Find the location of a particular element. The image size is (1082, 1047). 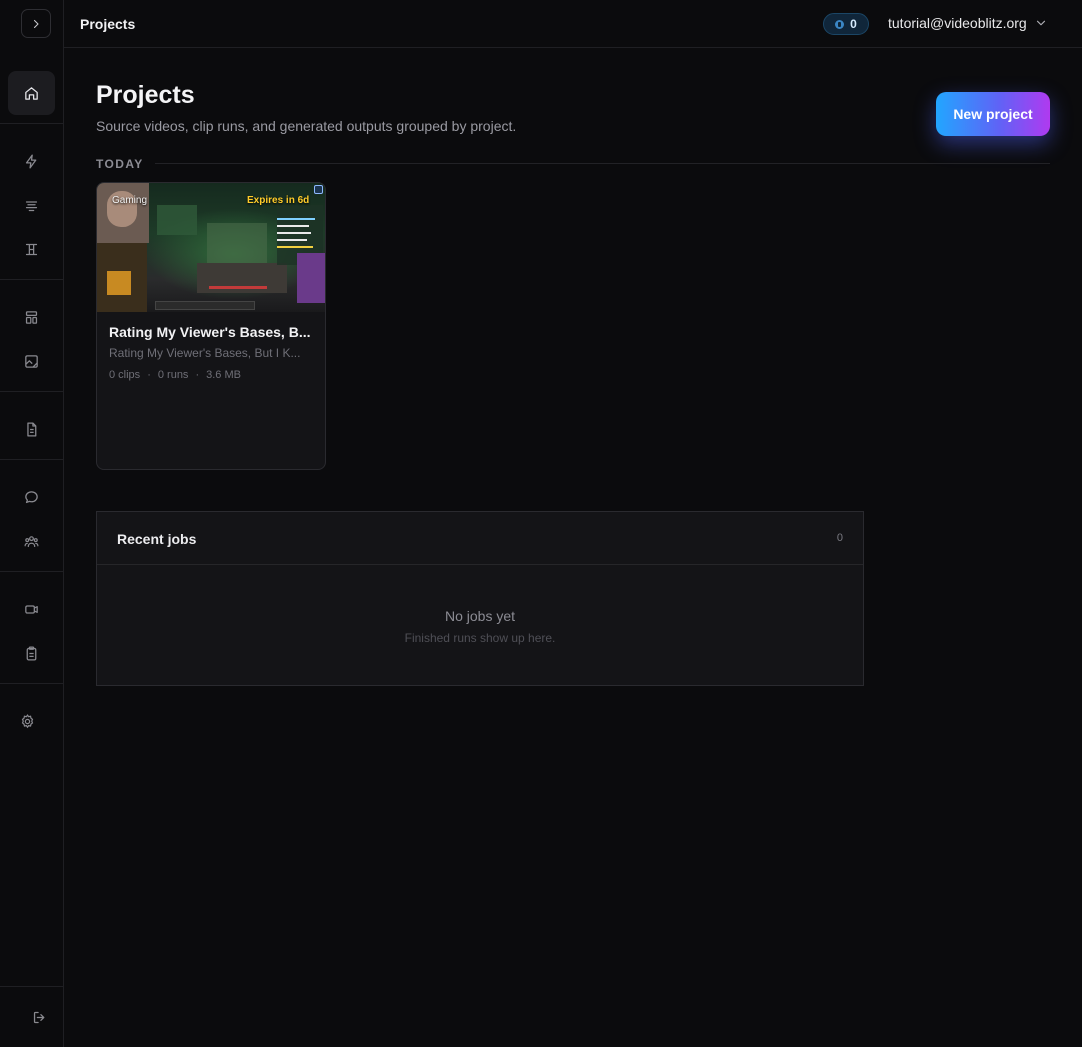

filter-lines-icon is located at coordinates (31, 205).